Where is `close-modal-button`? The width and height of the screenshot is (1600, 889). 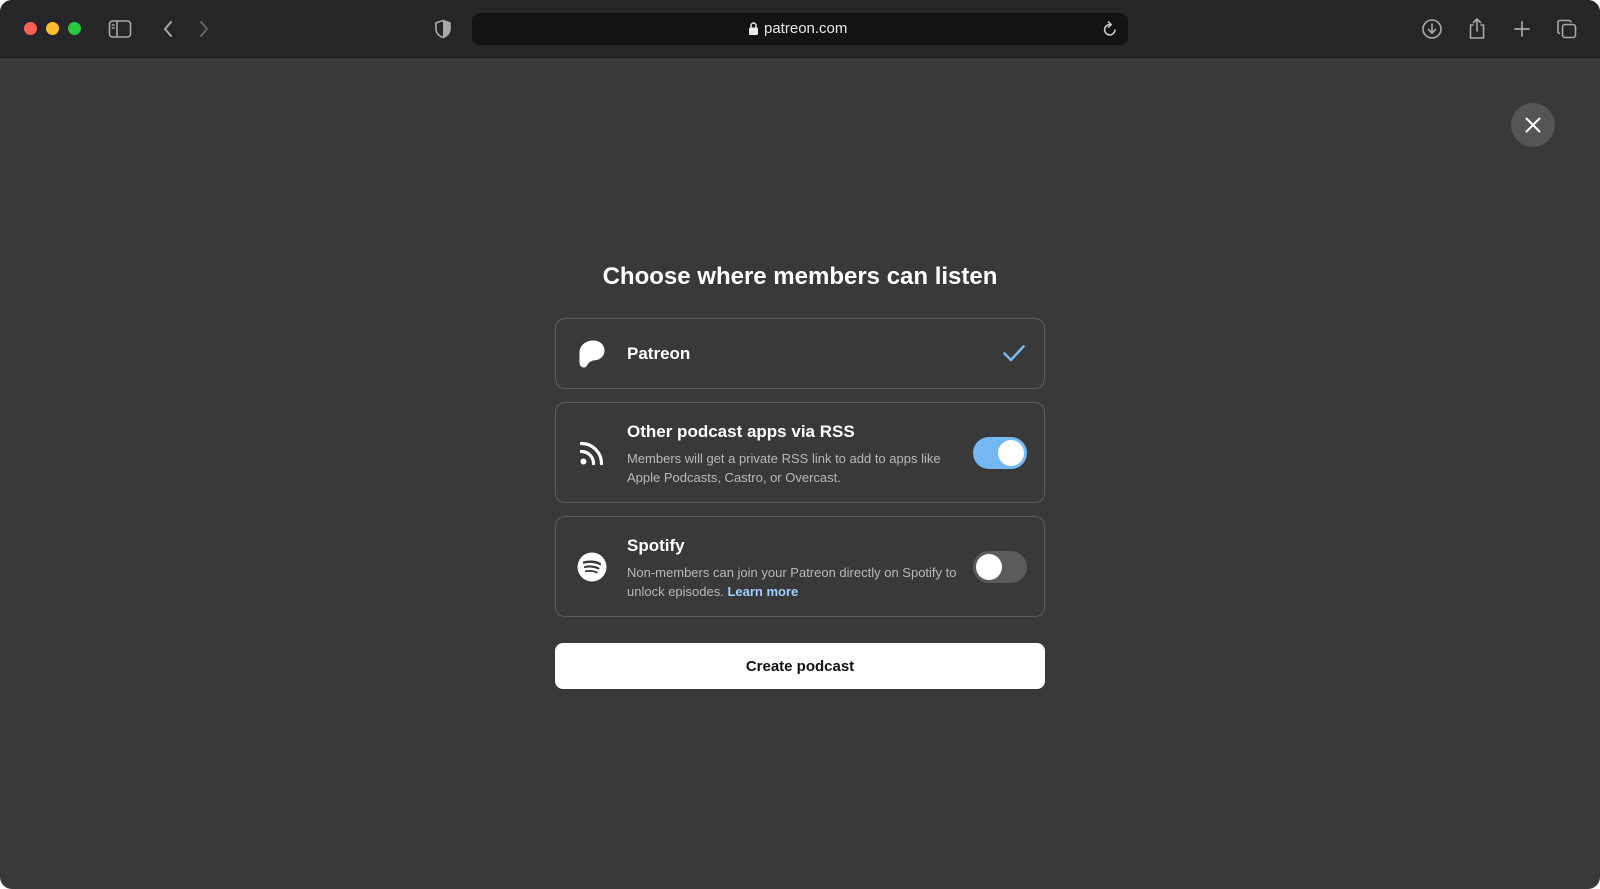 close-modal-button is located at coordinates (1533, 125).